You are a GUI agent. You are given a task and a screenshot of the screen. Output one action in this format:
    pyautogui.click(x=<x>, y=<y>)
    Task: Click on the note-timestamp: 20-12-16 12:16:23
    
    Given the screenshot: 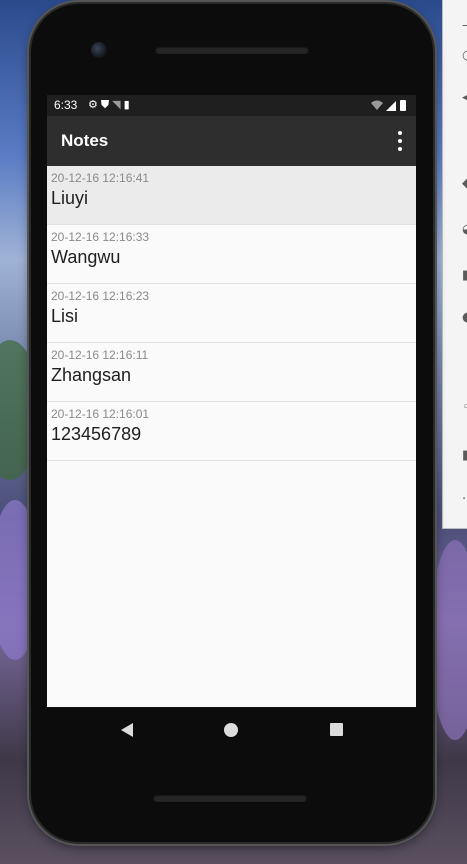 What is the action you would take?
    pyautogui.click(x=100, y=296)
    